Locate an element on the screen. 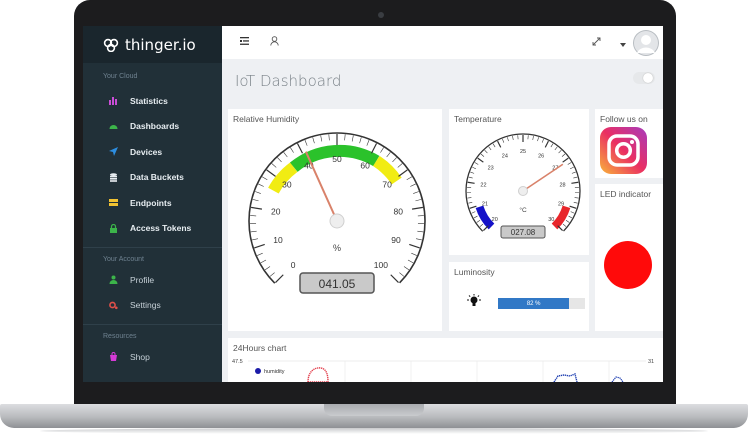 The image size is (748, 440). sidebar-item-shop: Shop is located at coordinates (152, 357).